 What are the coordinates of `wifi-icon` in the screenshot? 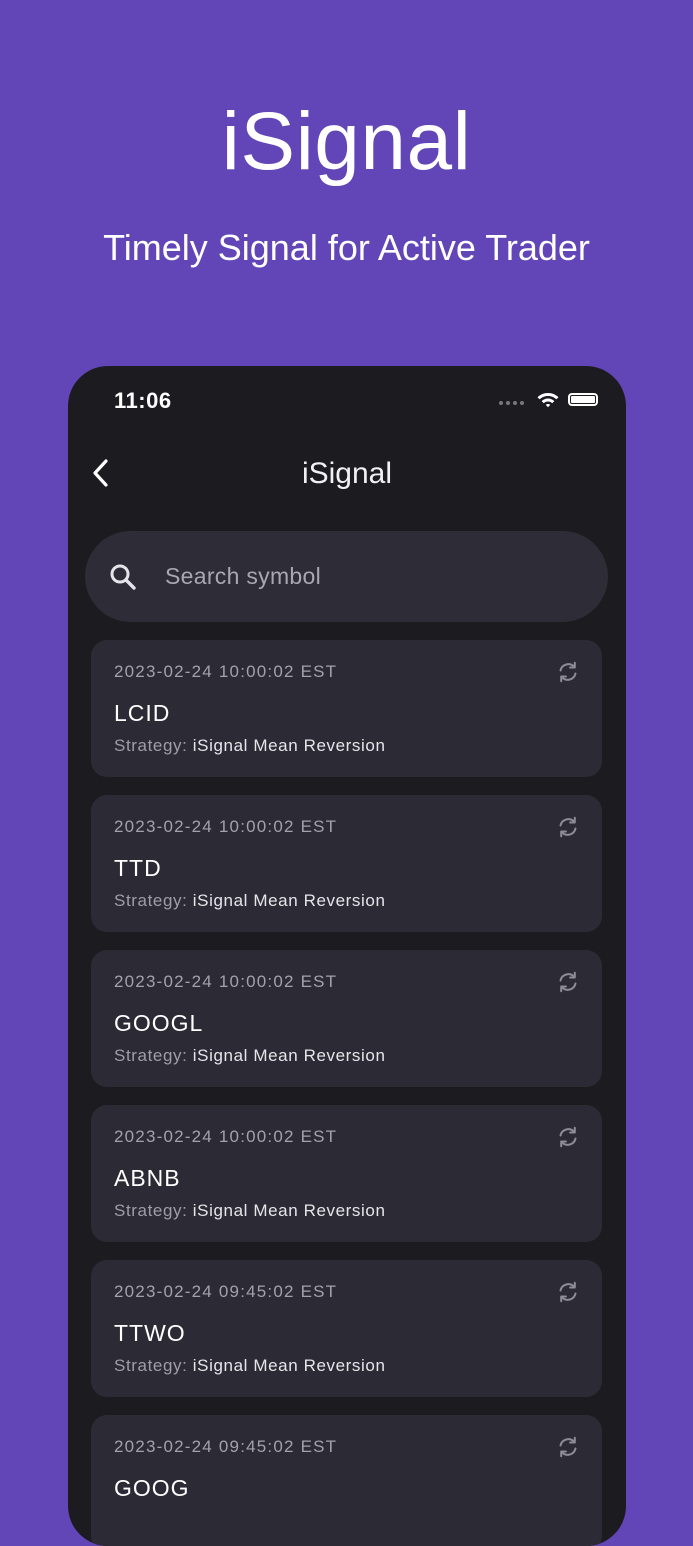 It's located at (548, 400).